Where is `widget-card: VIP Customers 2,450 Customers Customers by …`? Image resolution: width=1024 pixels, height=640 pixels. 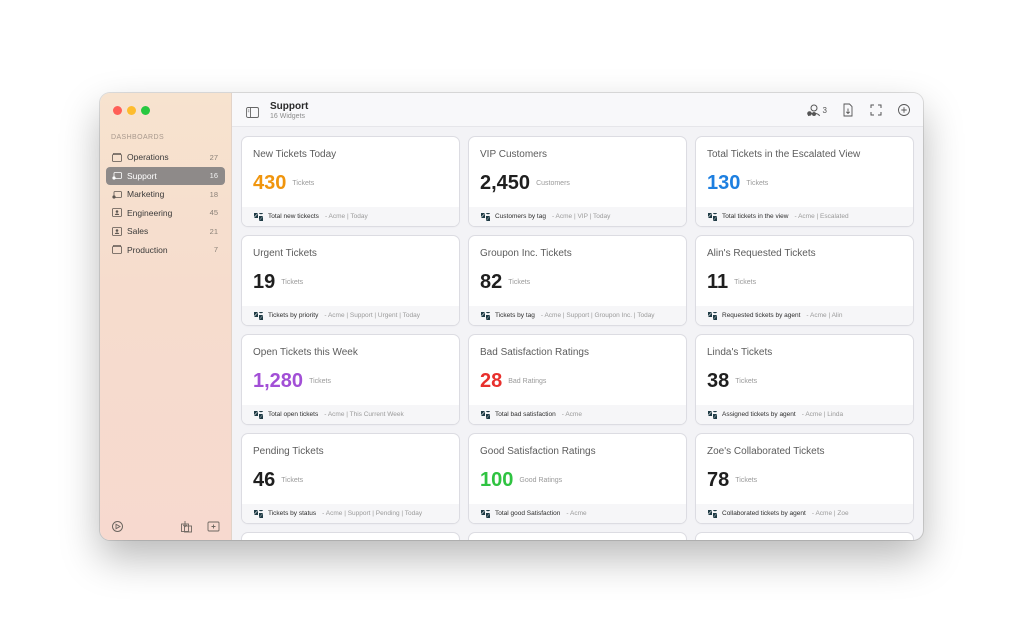
widget-card: VIP Customers 2,450 Customers Customers by … is located at coordinates (577, 181).